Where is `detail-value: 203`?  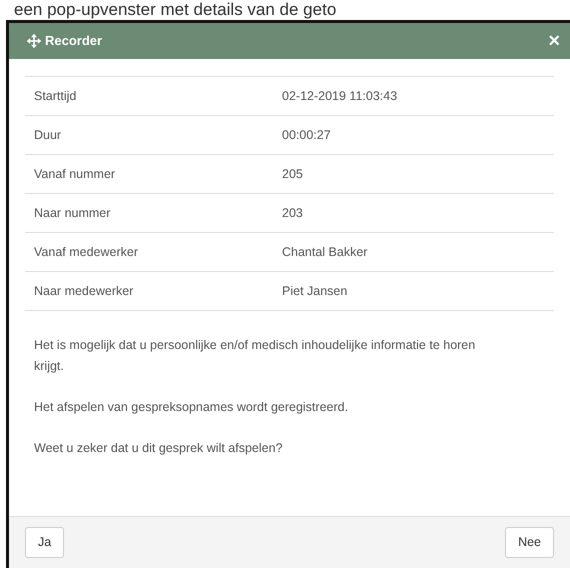 detail-value: 203 is located at coordinates (292, 213).